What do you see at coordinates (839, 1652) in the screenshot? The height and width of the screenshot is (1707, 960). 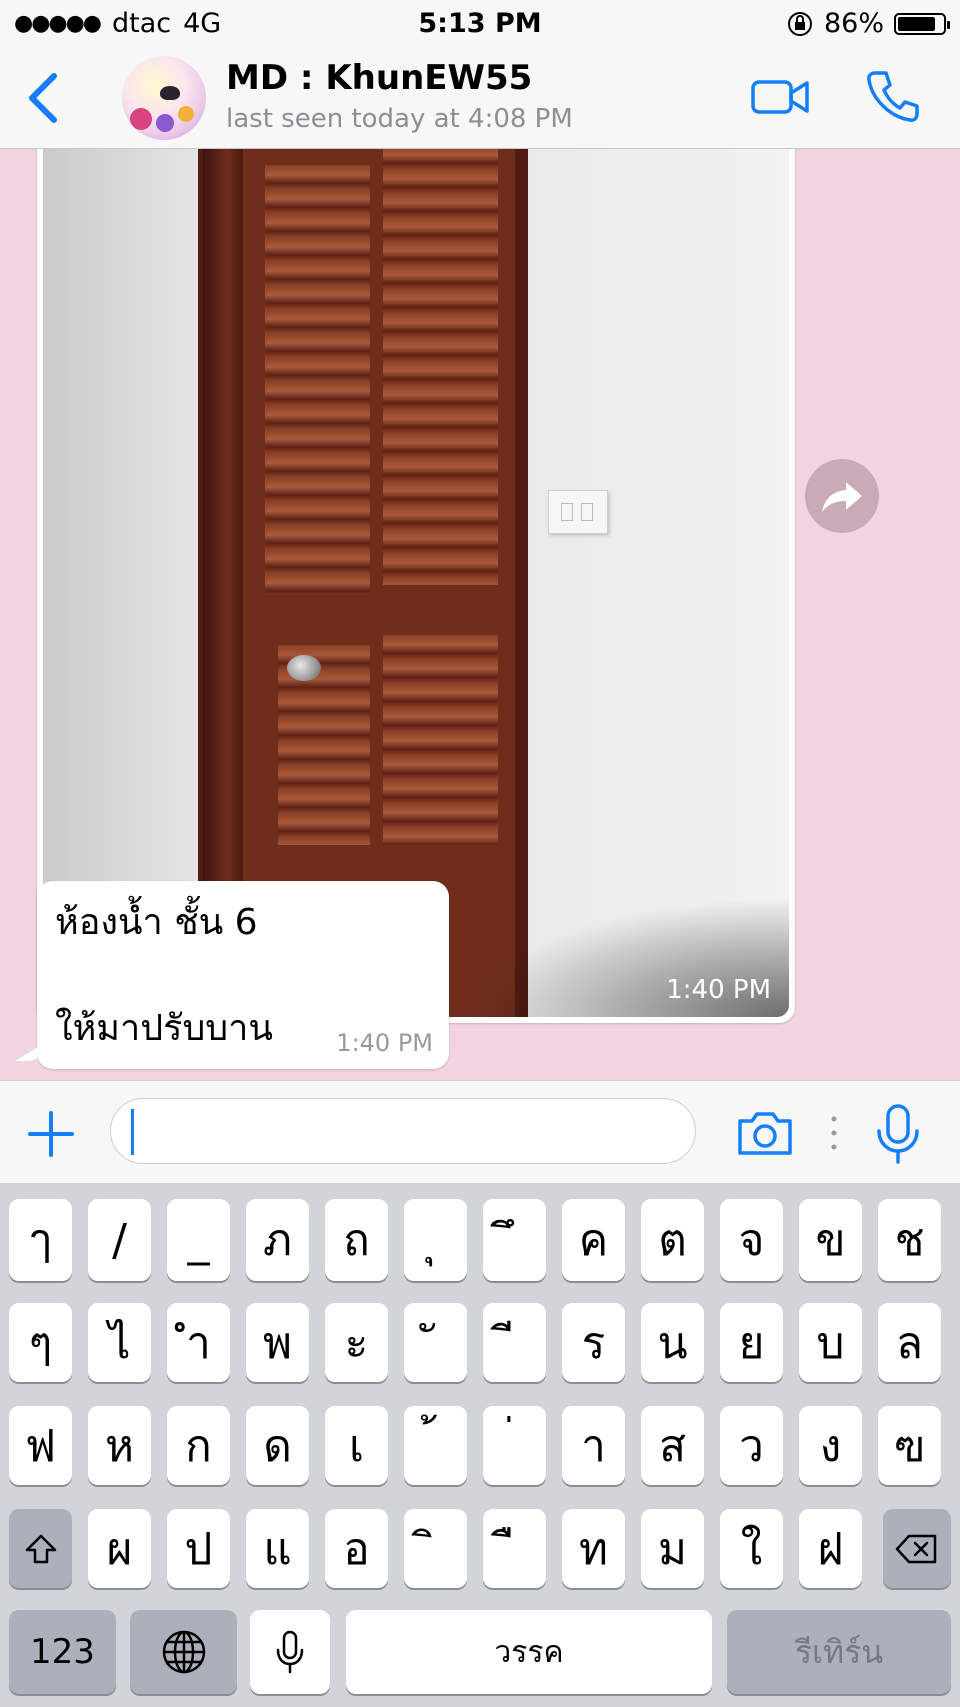 I see `return-key: รีเทิร์น` at bounding box center [839, 1652].